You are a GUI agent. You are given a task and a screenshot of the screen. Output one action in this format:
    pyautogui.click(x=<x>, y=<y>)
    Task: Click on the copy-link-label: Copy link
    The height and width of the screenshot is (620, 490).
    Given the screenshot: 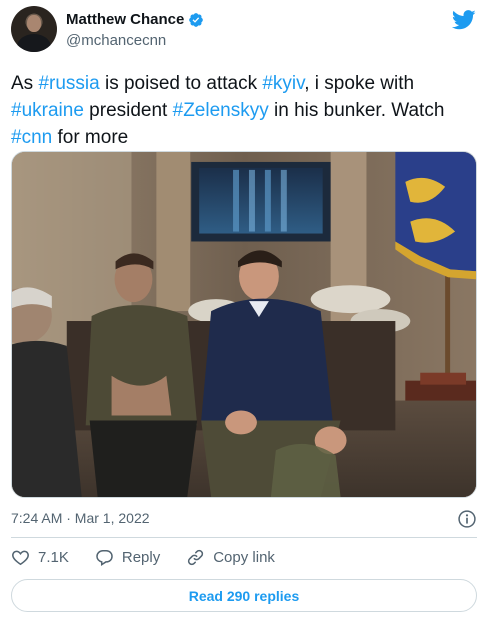 What is the action you would take?
    pyautogui.click(x=244, y=557)
    